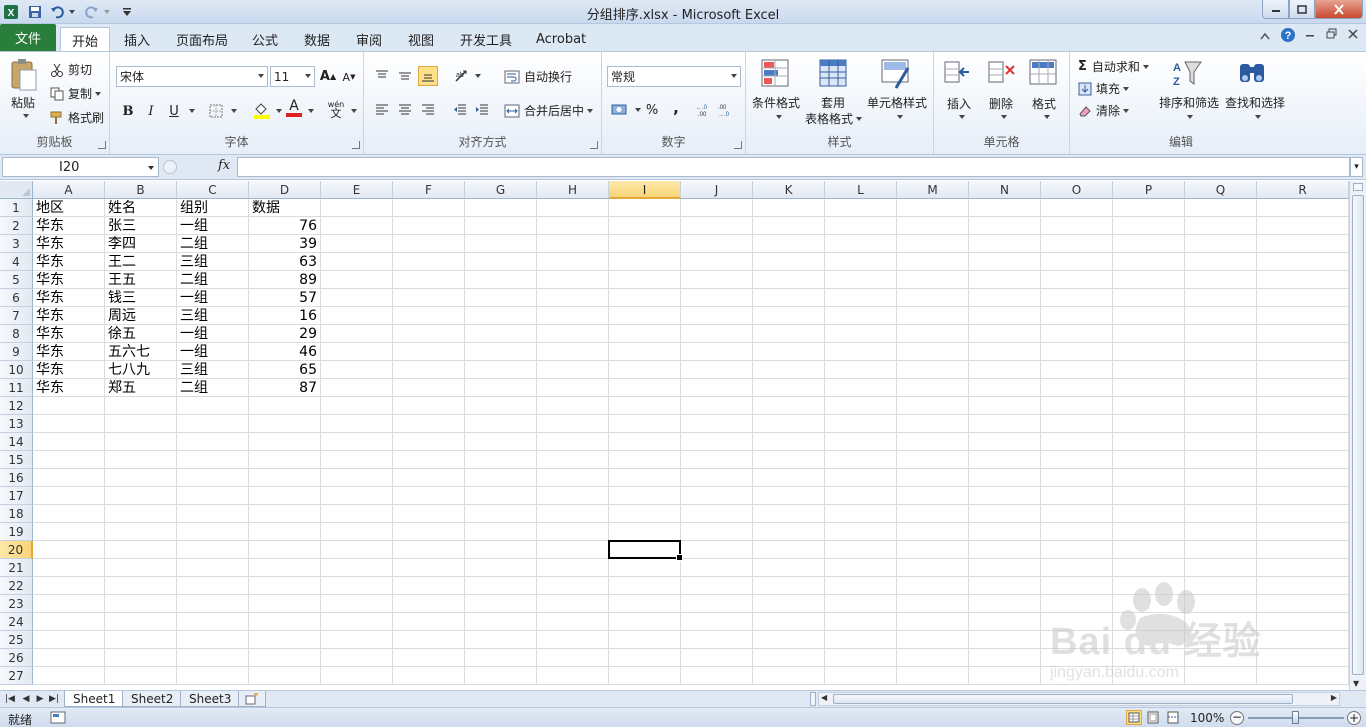 The width and height of the screenshot is (1366, 727). Describe the element at coordinates (429, 352) in the screenshot. I see `cell-f9` at that location.